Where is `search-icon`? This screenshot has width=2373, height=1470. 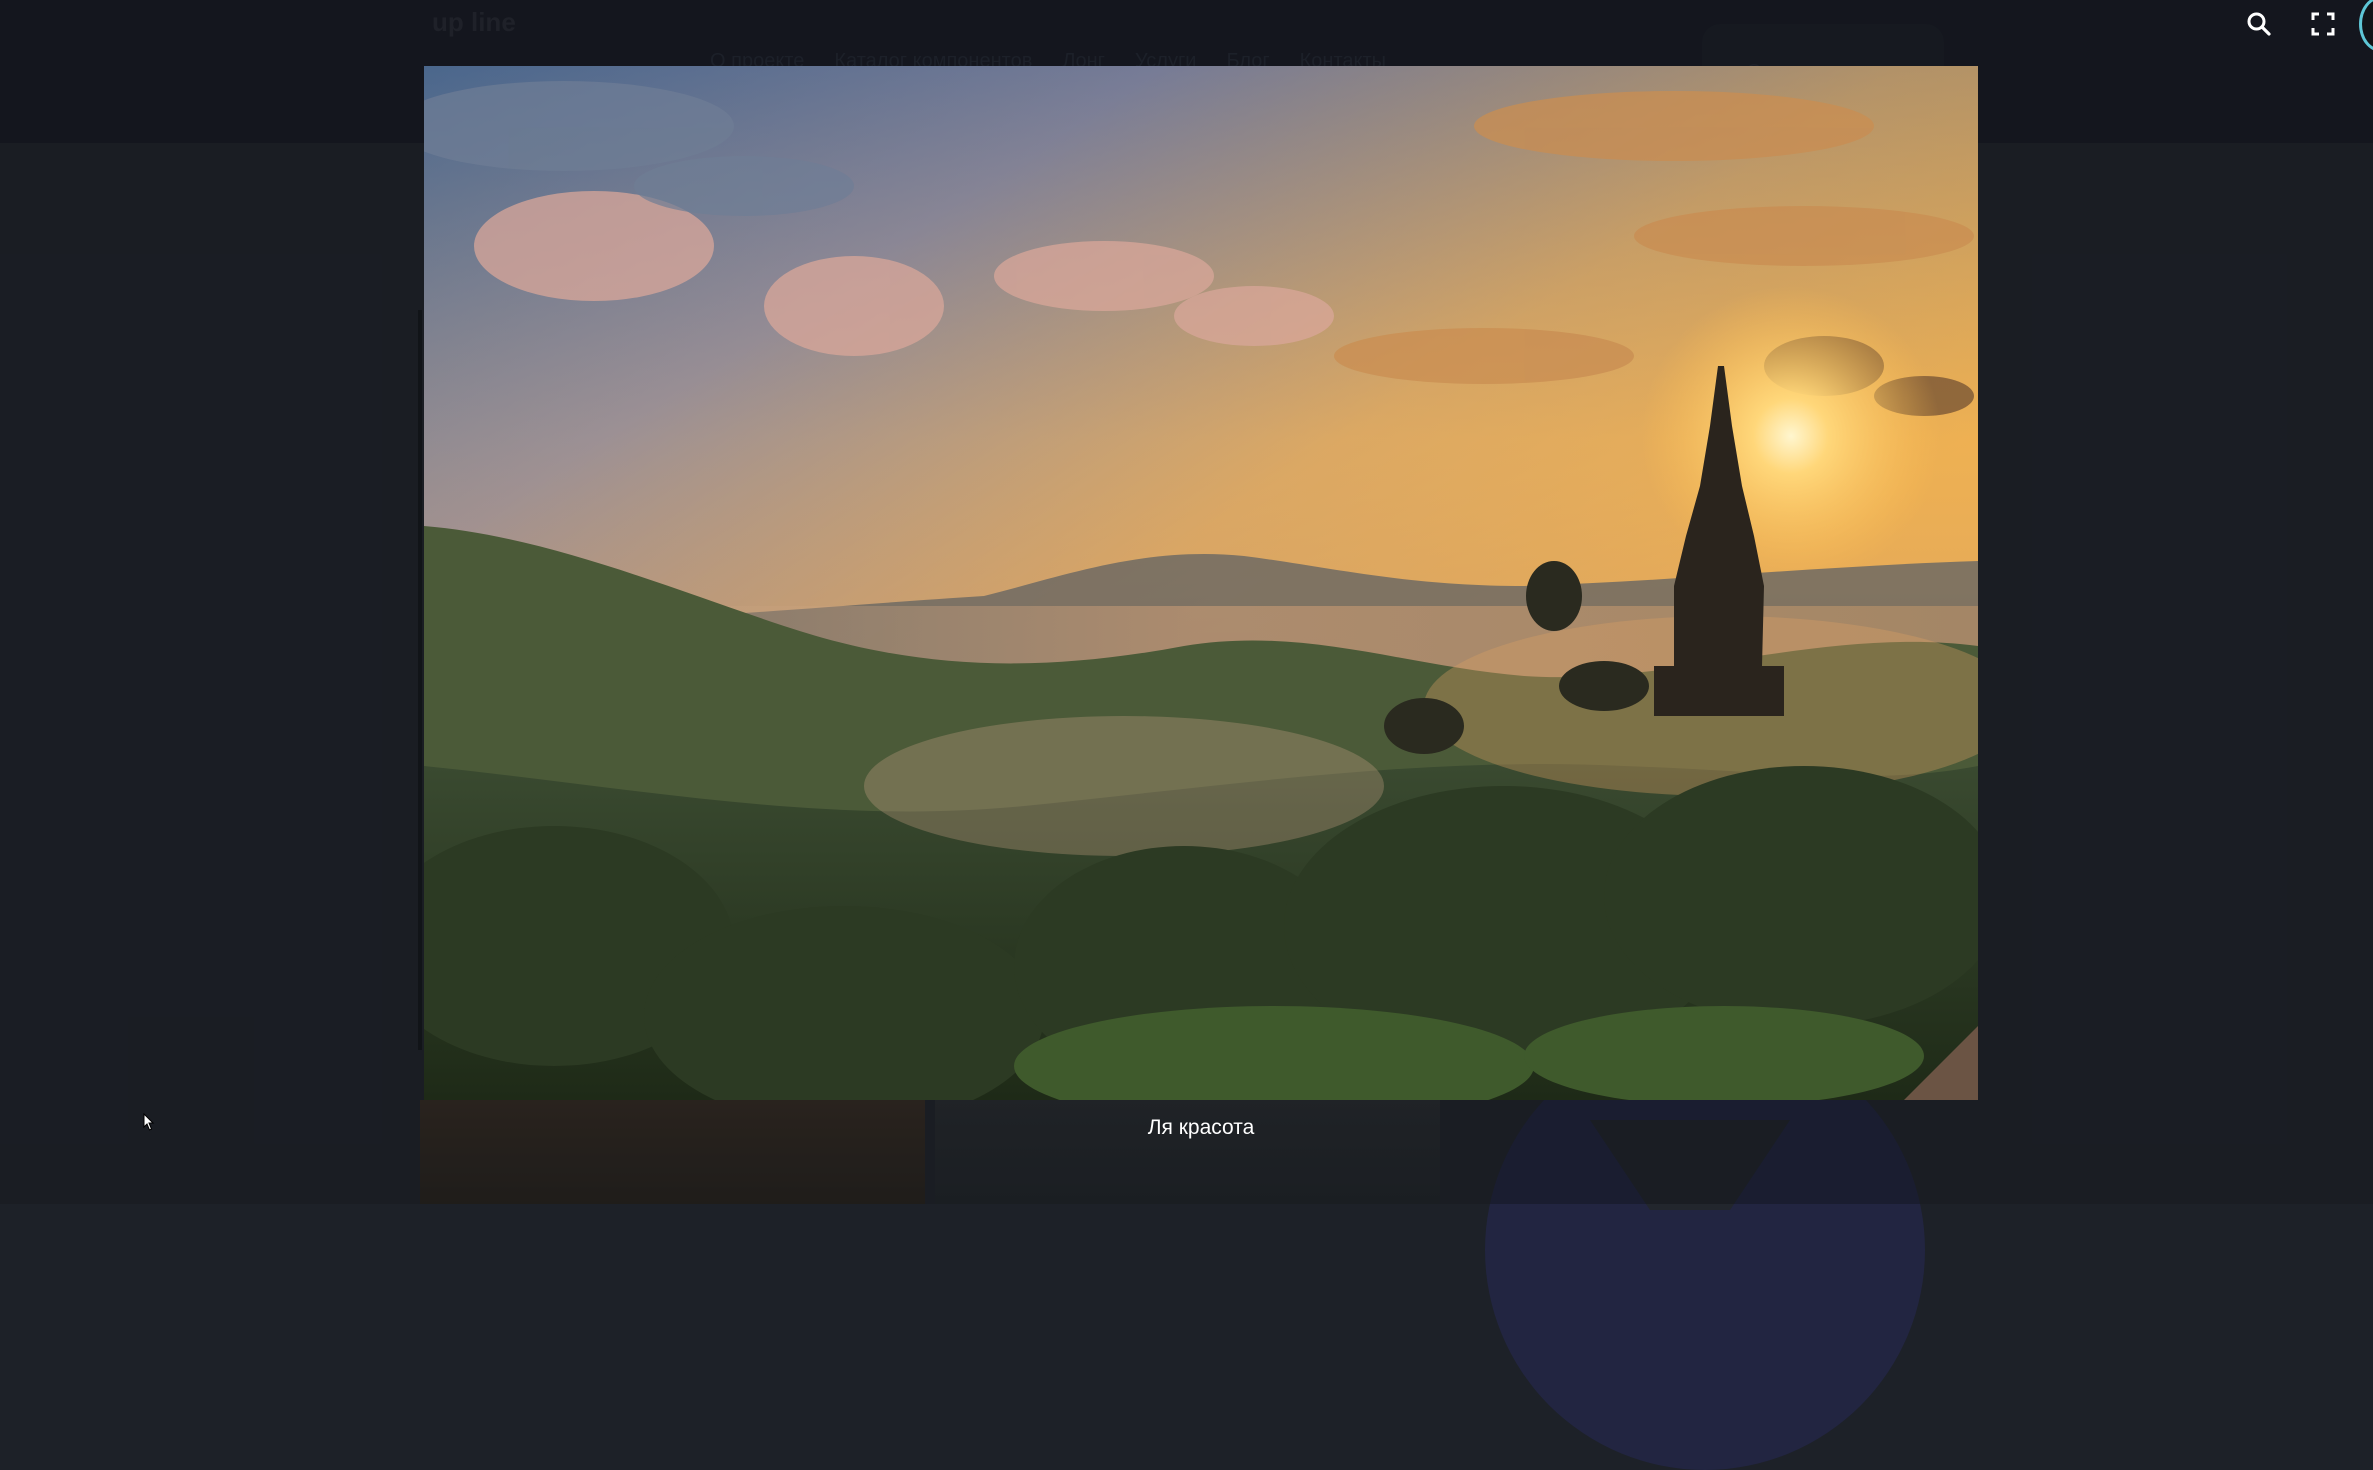
search-icon is located at coordinates (2259, 24).